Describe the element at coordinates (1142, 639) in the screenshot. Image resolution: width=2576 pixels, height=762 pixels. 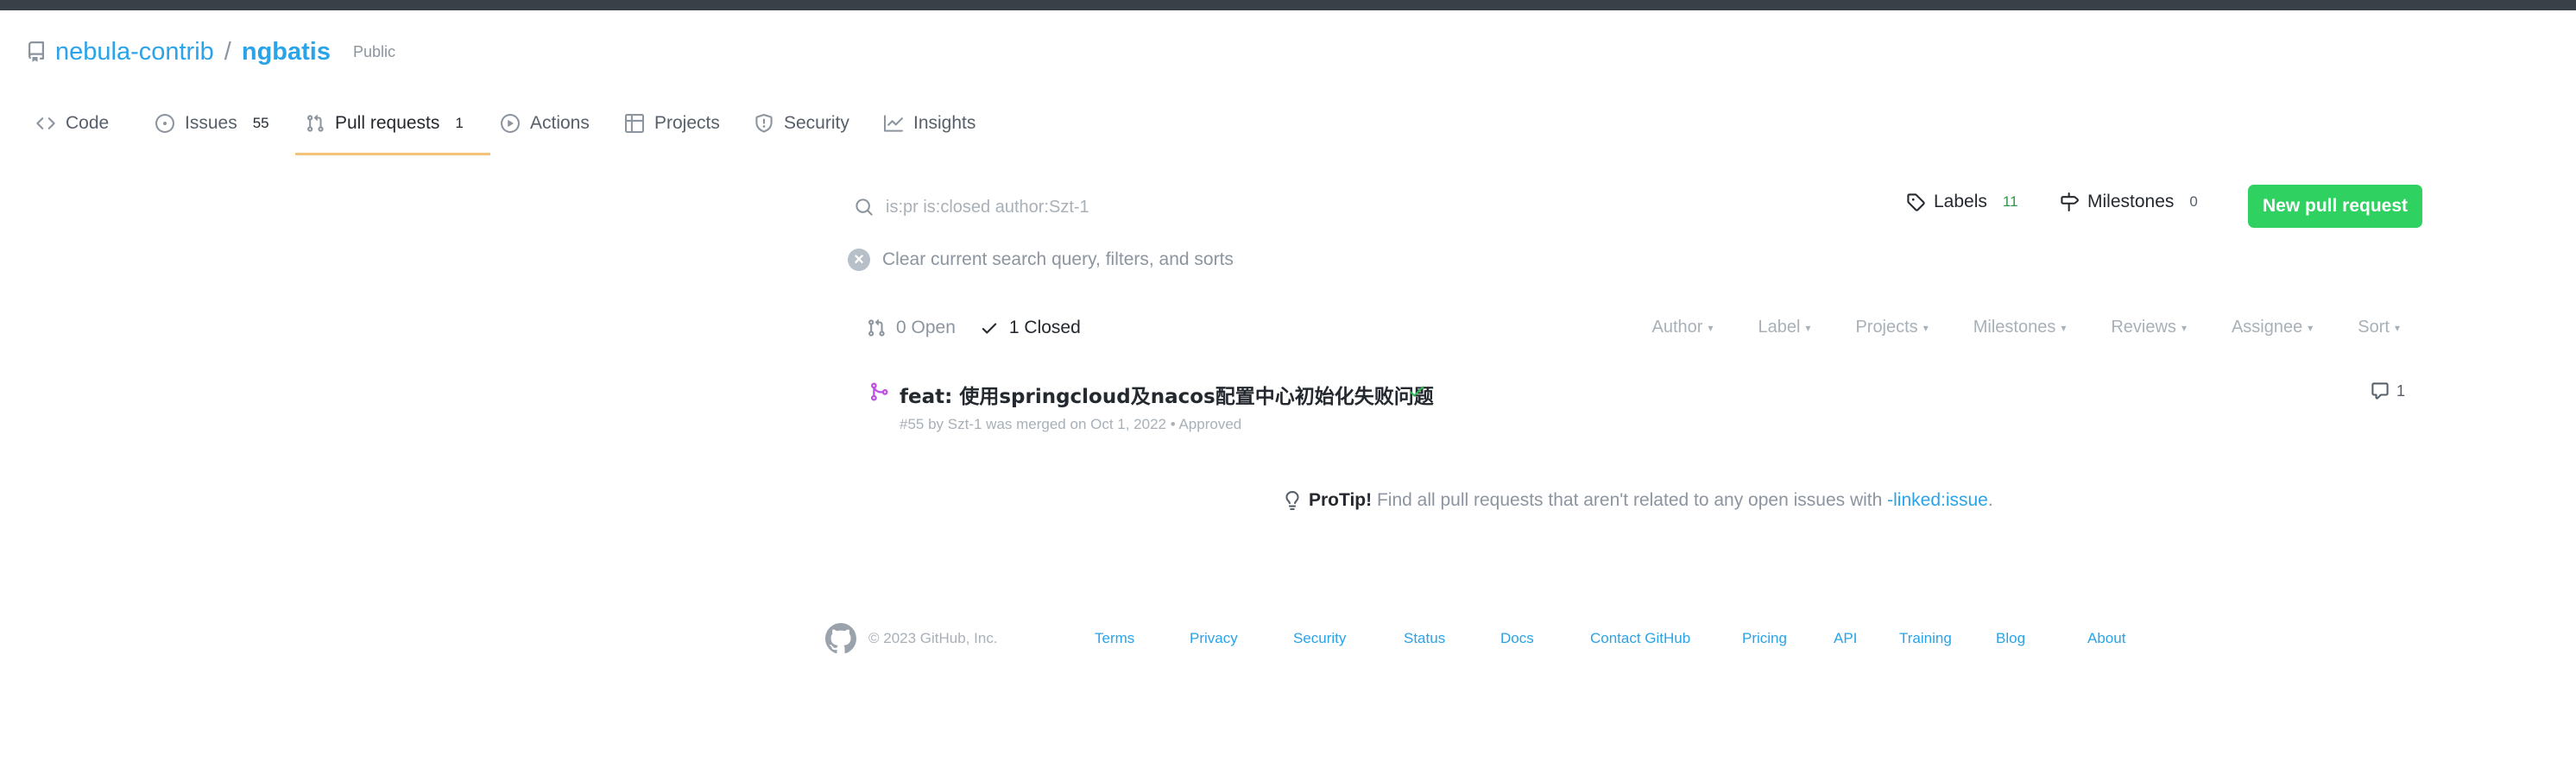
I see `footer-link-terms: Terms` at that location.